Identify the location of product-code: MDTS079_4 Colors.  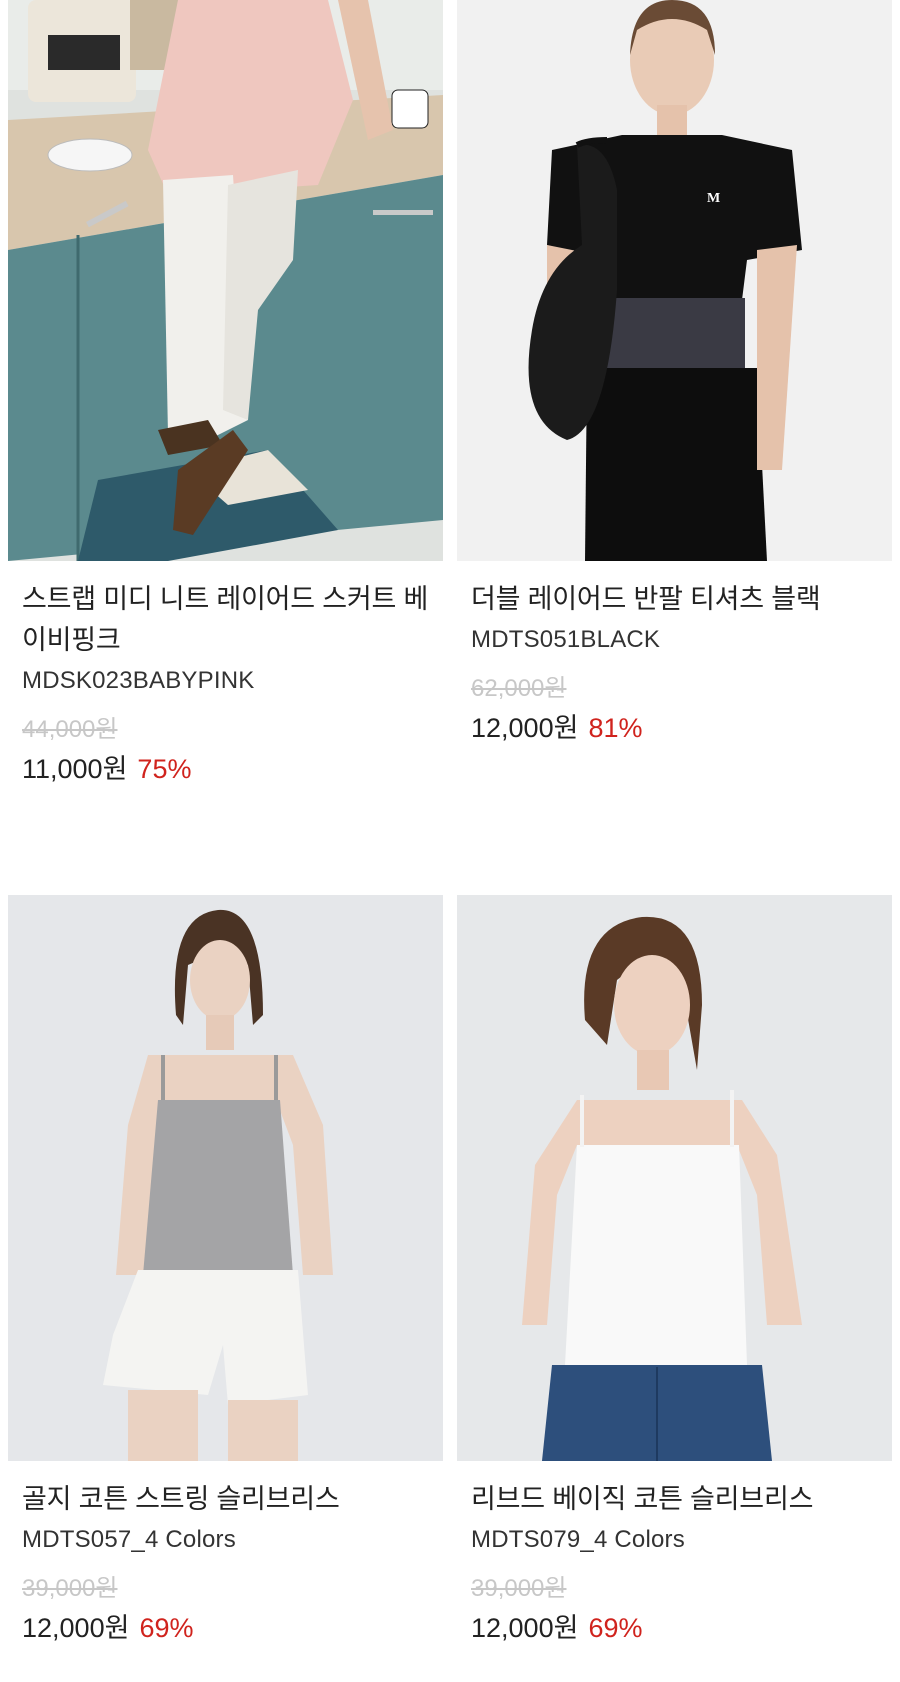
(578, 1539).